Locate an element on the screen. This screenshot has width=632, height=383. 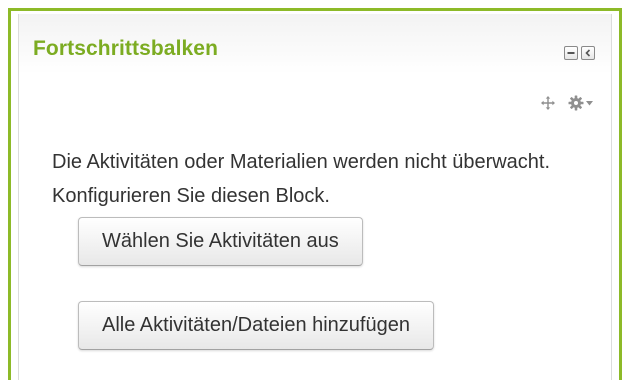
add-all-activities-button: Alle Aktivitäten/Dateien hinzufügen is located at coordinates (256, 325).